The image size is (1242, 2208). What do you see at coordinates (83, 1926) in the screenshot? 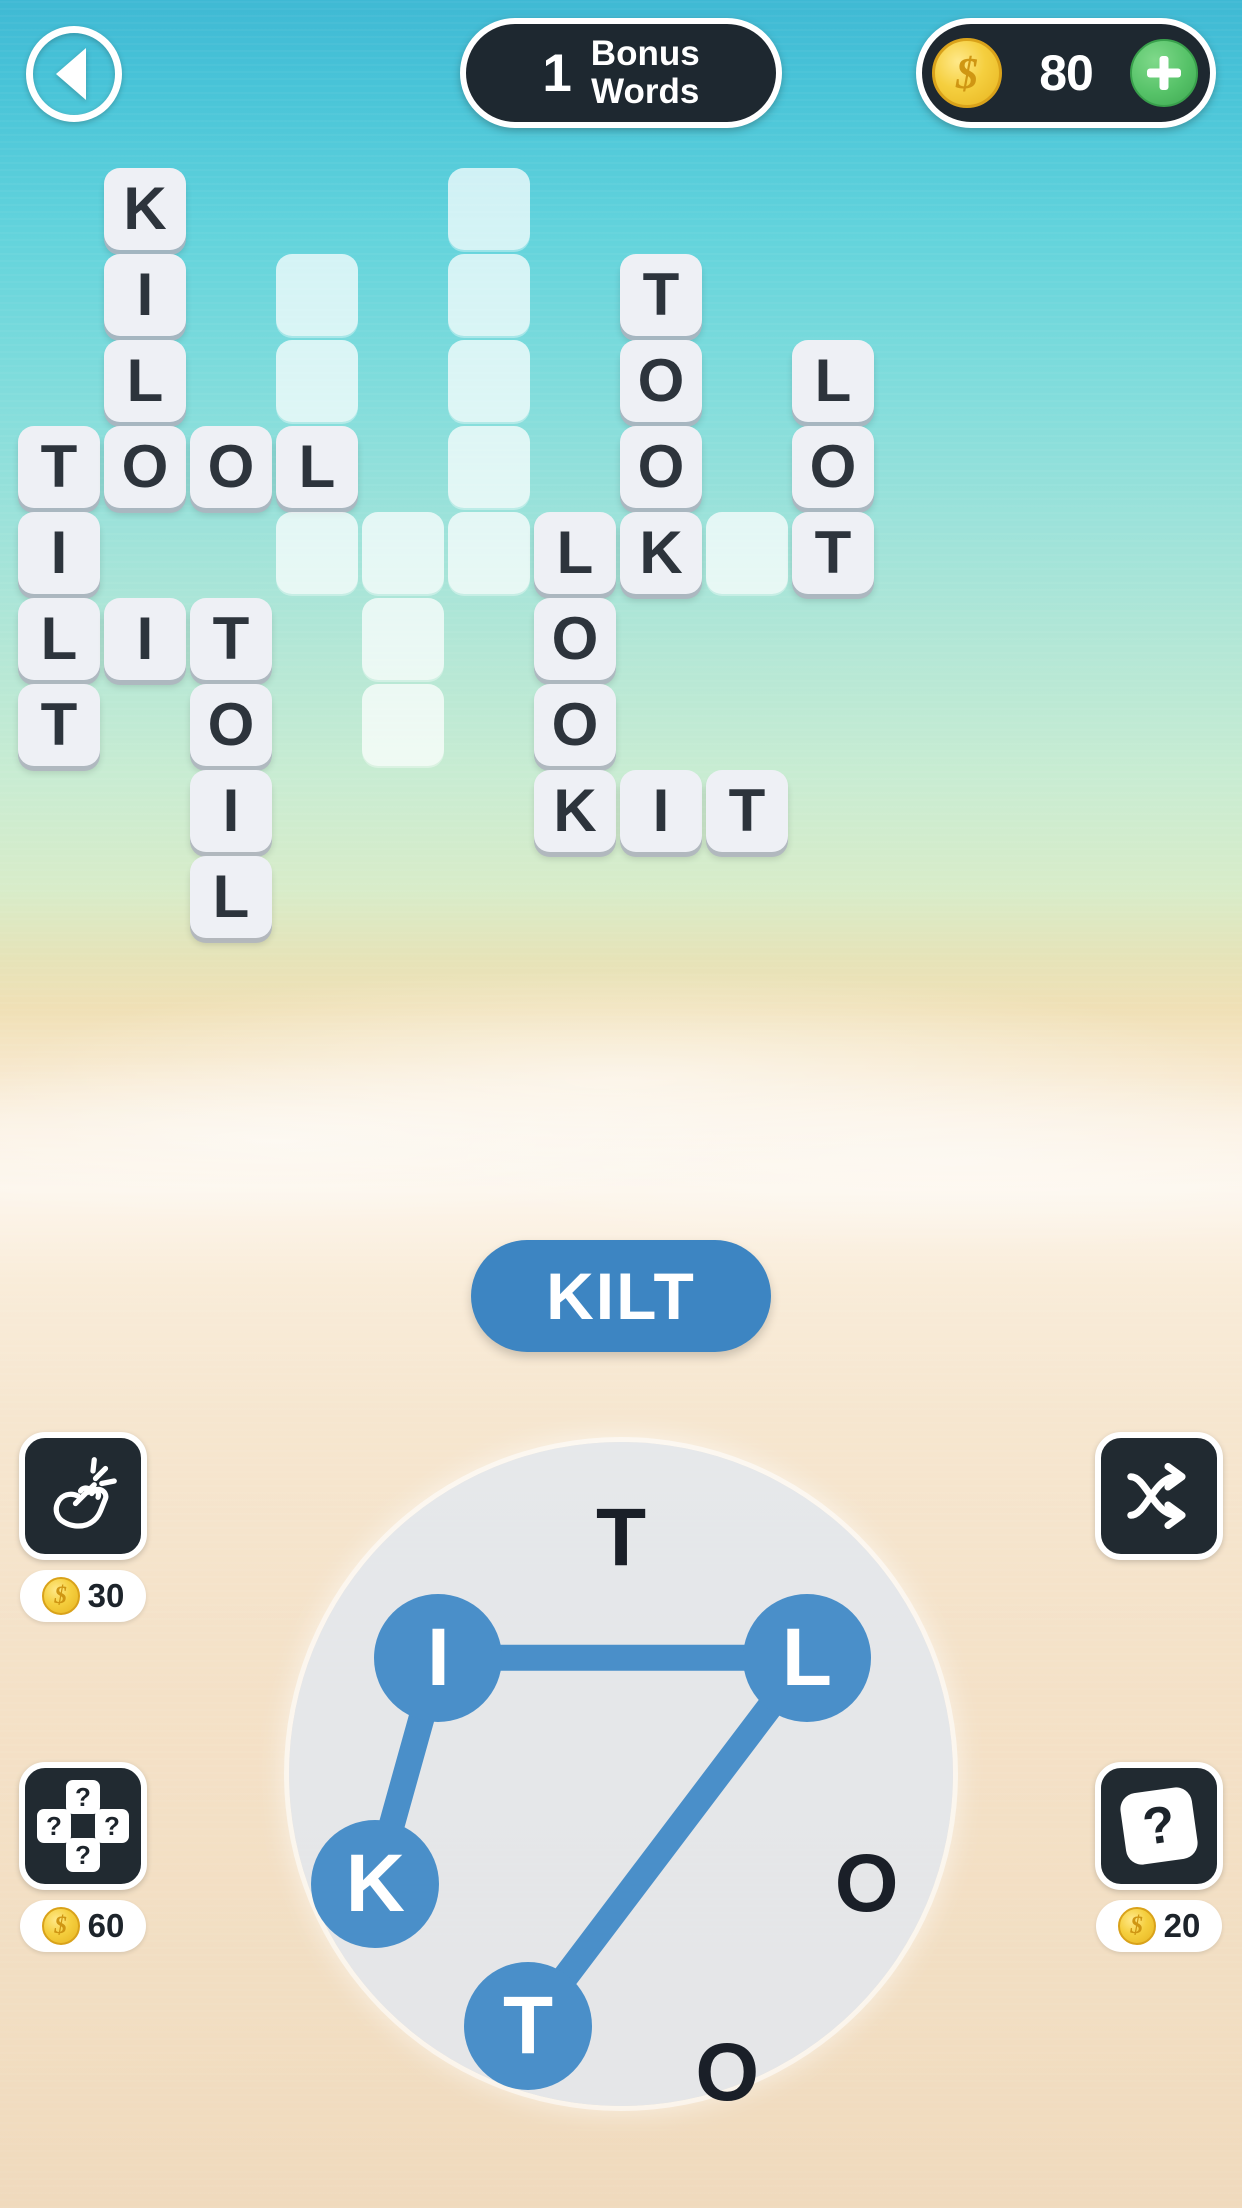
I see `reveal-word-cost: $ 60` at bounding box center [83, 1926].